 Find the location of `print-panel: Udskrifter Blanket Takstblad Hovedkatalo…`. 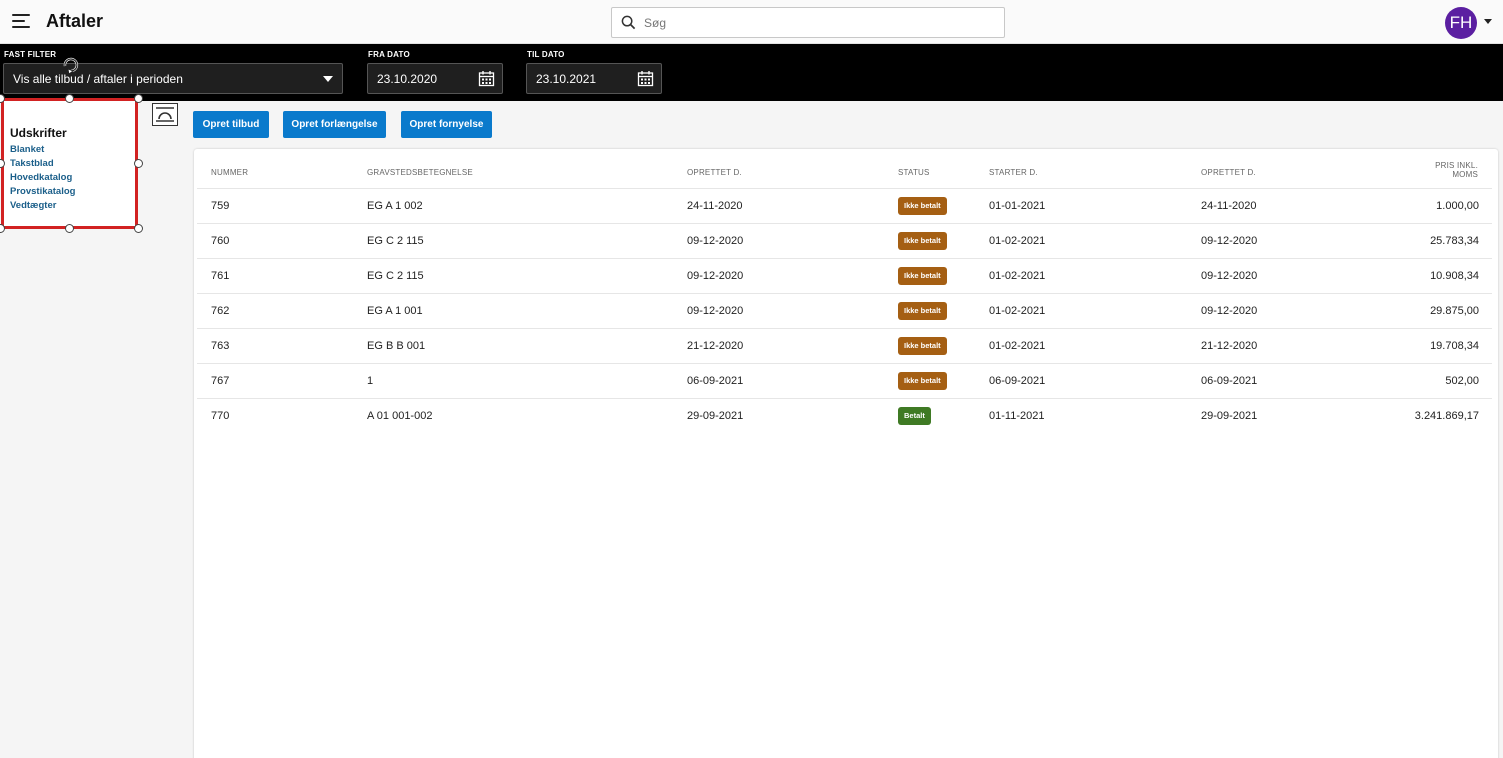

print-panel: Udskrifter Blanket Takstblad Hovedkatalo… is located at coordinates (69, 163).